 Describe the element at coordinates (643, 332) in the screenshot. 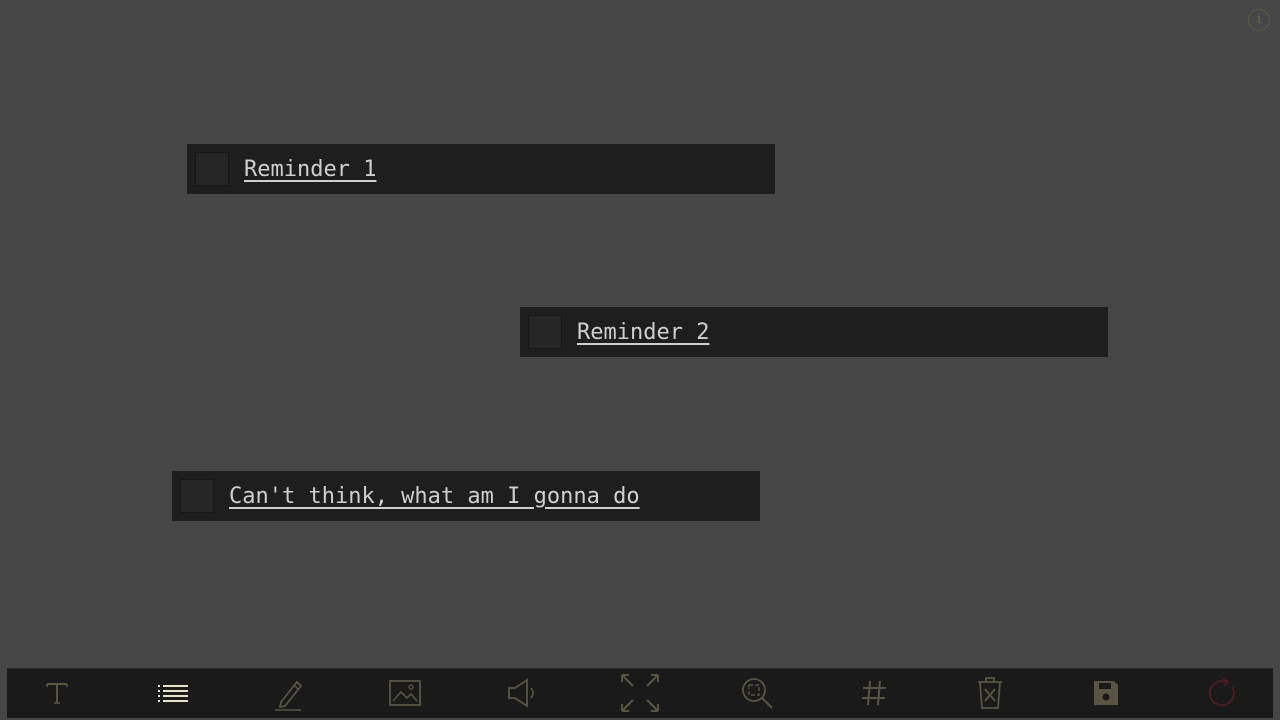

I see `note-text: Reminder 2` at that location.